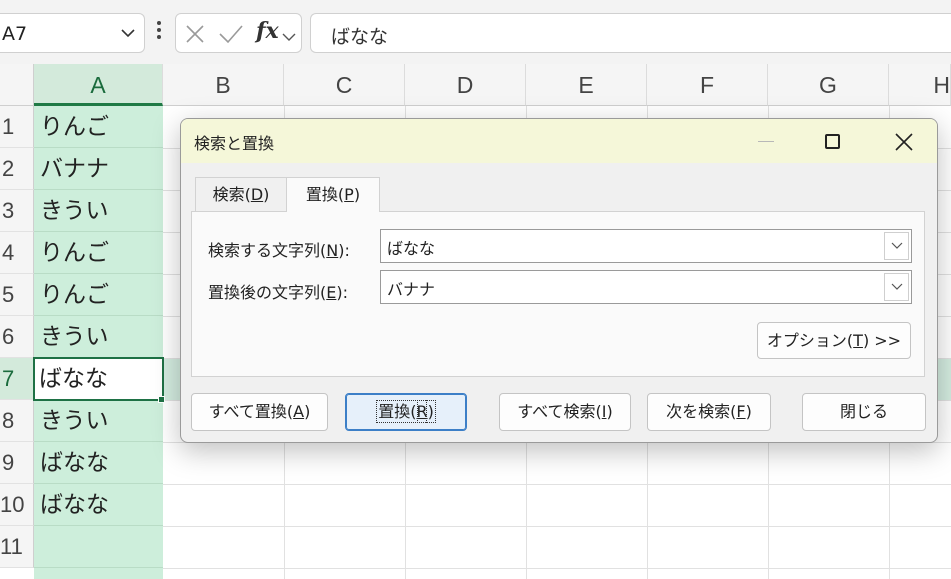  I want to click on column-header-a: A, so click(98, 85).